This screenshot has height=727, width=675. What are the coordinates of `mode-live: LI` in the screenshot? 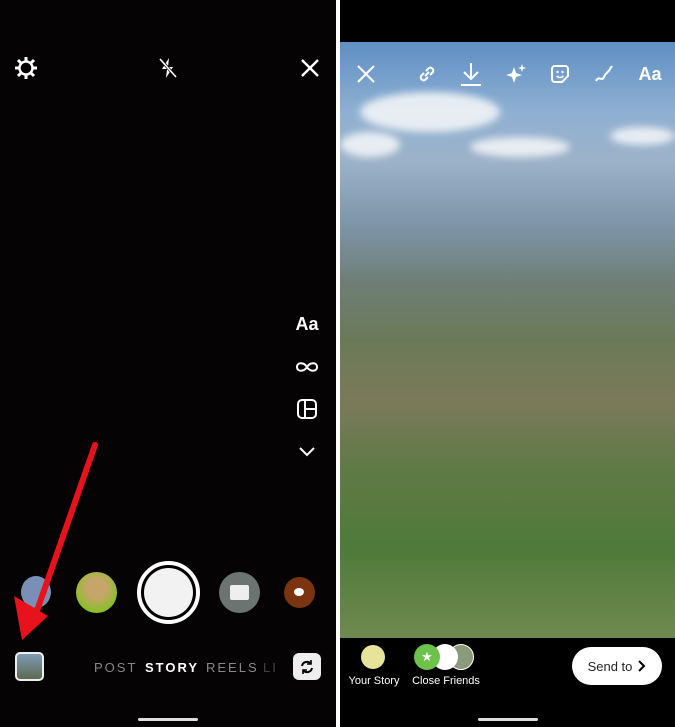 It's located at (272, 667).